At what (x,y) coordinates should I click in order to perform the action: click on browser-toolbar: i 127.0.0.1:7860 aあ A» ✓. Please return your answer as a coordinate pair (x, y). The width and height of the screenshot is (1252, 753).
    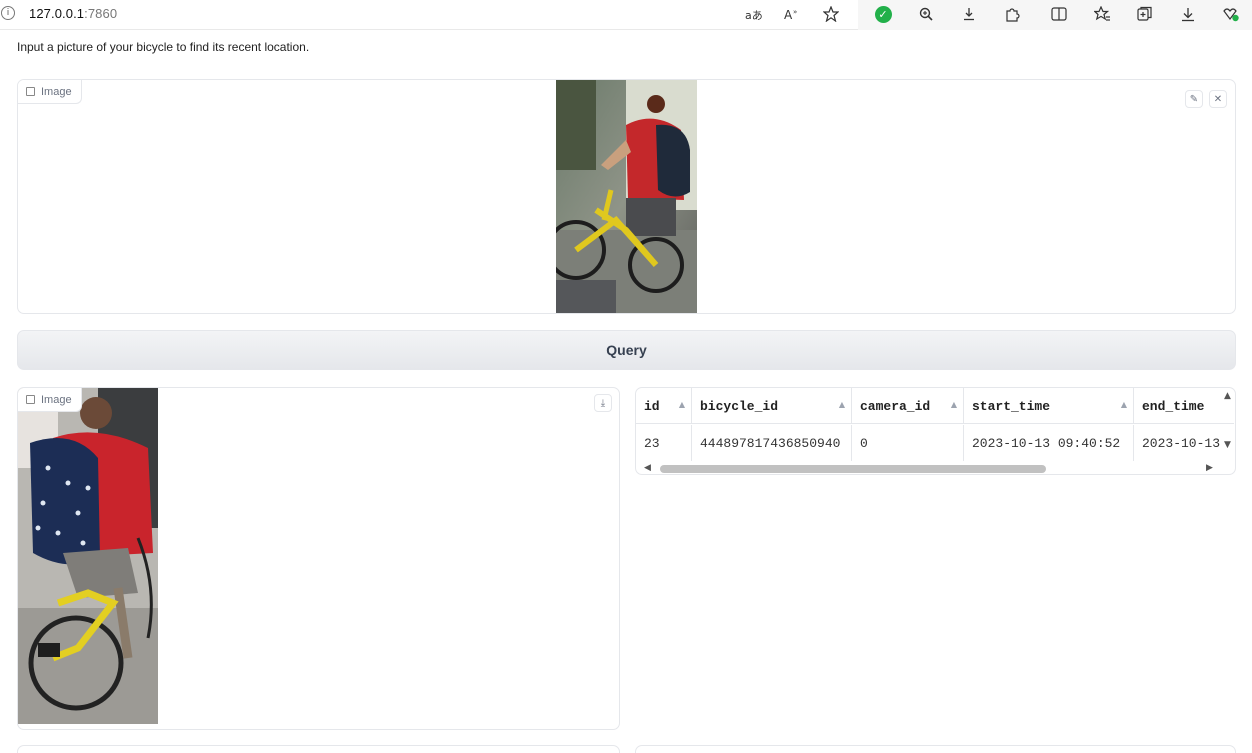
    Looking at the image, I should click on (626, 15).